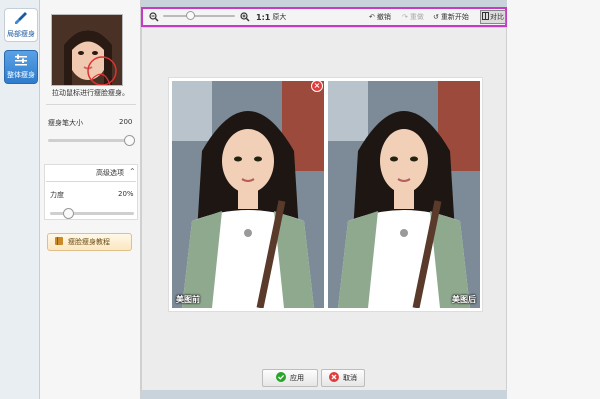  What do you see at coordinates (248, 194) in the screenshot?
I see `before-photo: 美图前` at bounding box center [248, 194].